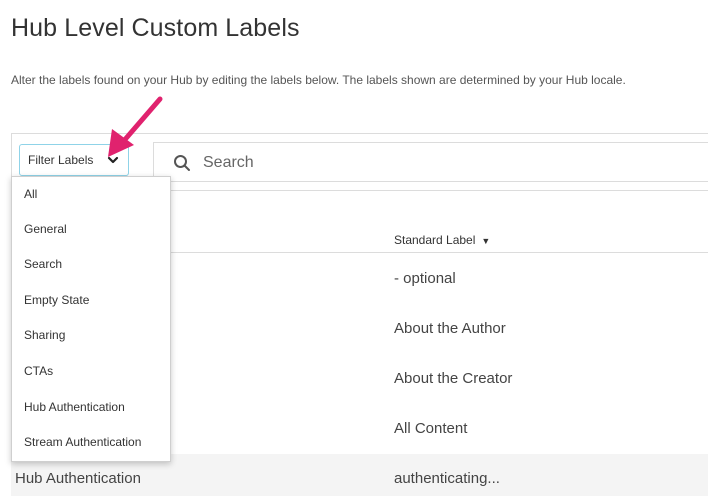 Image resolution: width=708 pixels, height=496 pixels. Describe the element at coordinates (61, 160) in the screenshot. I see `filter-labels-label: Filter Labels` at that location.